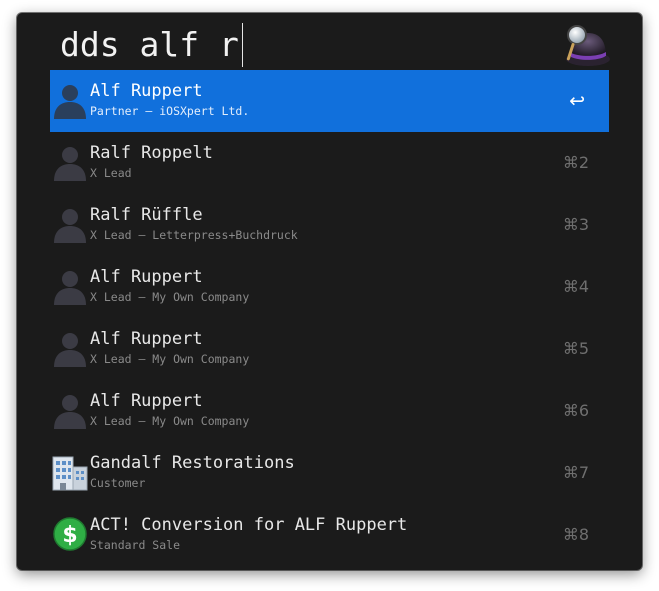 The height and width of the screenshot is (591, 659). Describe the element at coordinates (586, 45) in the screenshot. I see `alfred-hat-icon` at that location.